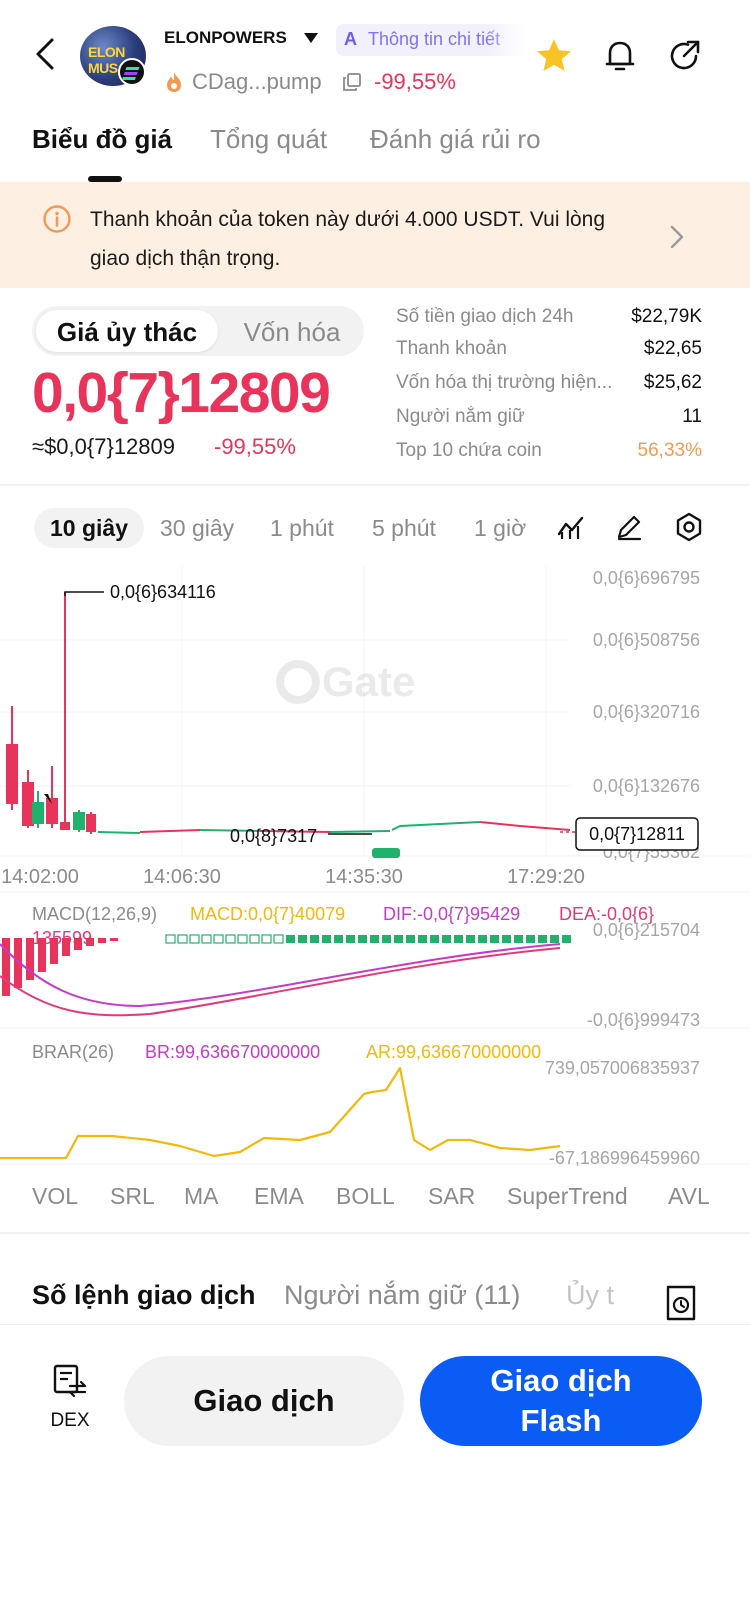 The image size is (750, 1603). I want to click on ai-sparkle-icon: A, so click(350, 39).